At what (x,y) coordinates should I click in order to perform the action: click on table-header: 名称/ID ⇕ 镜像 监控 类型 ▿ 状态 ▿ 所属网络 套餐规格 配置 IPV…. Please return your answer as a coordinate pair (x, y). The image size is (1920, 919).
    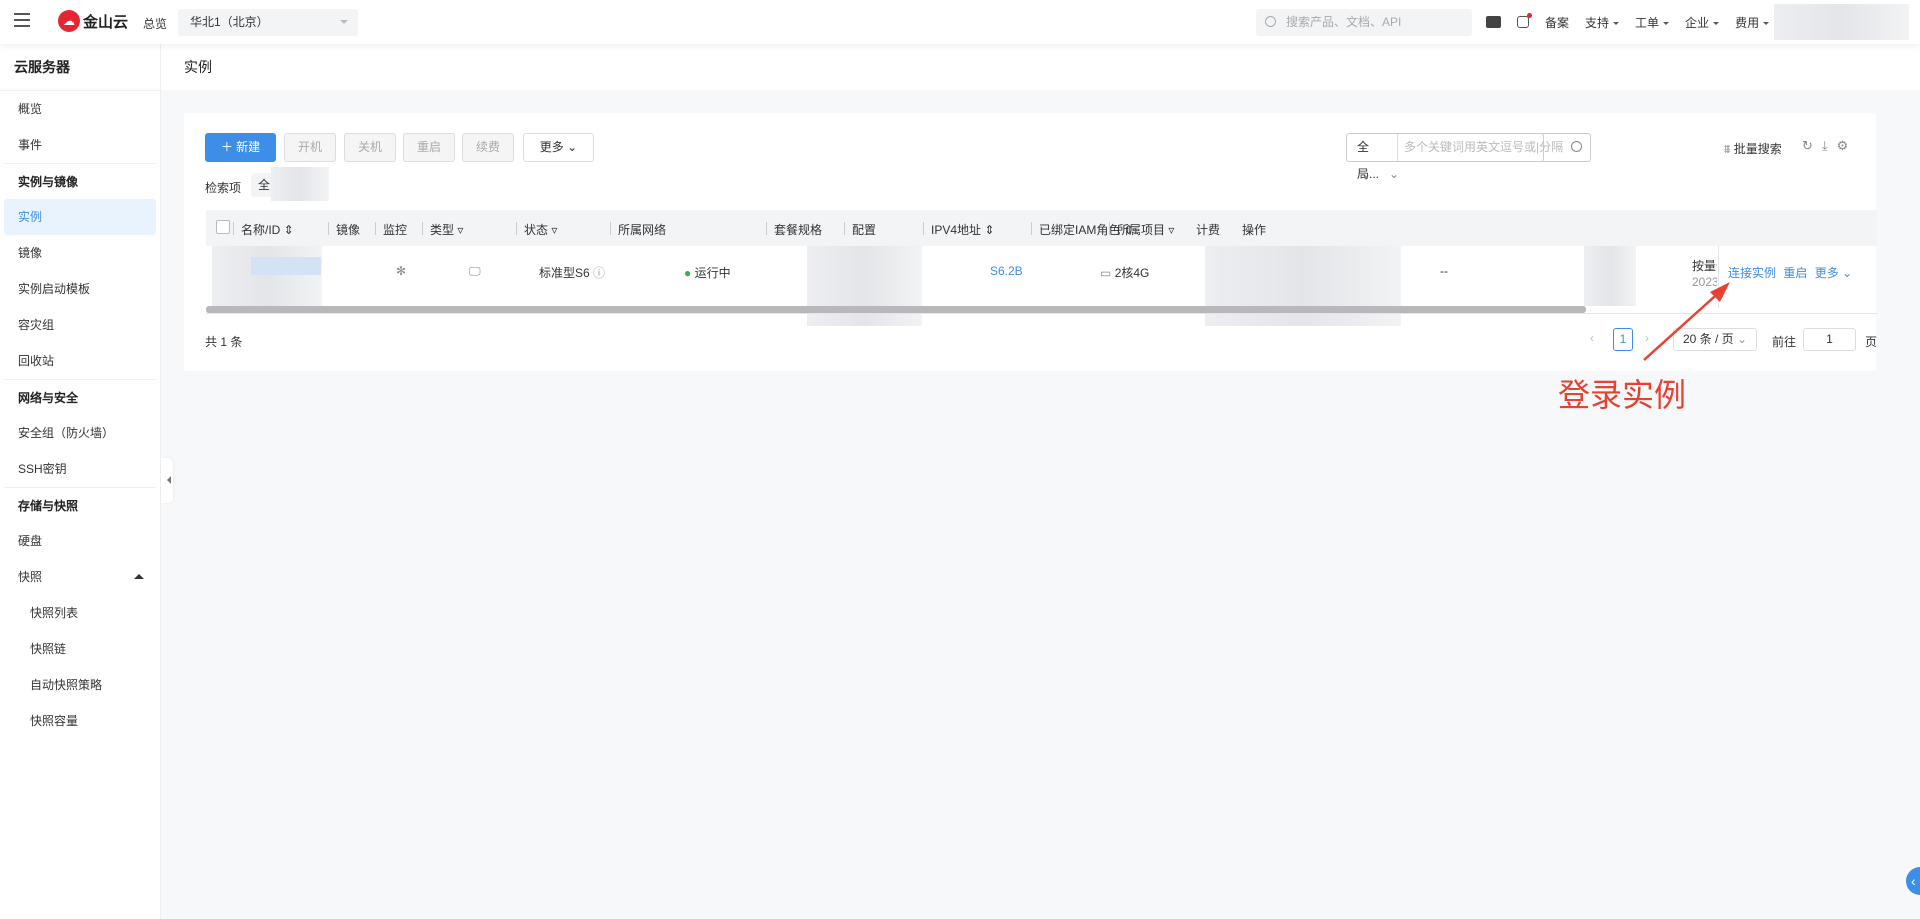
    Looking at the image, I should click on (1041, 228).